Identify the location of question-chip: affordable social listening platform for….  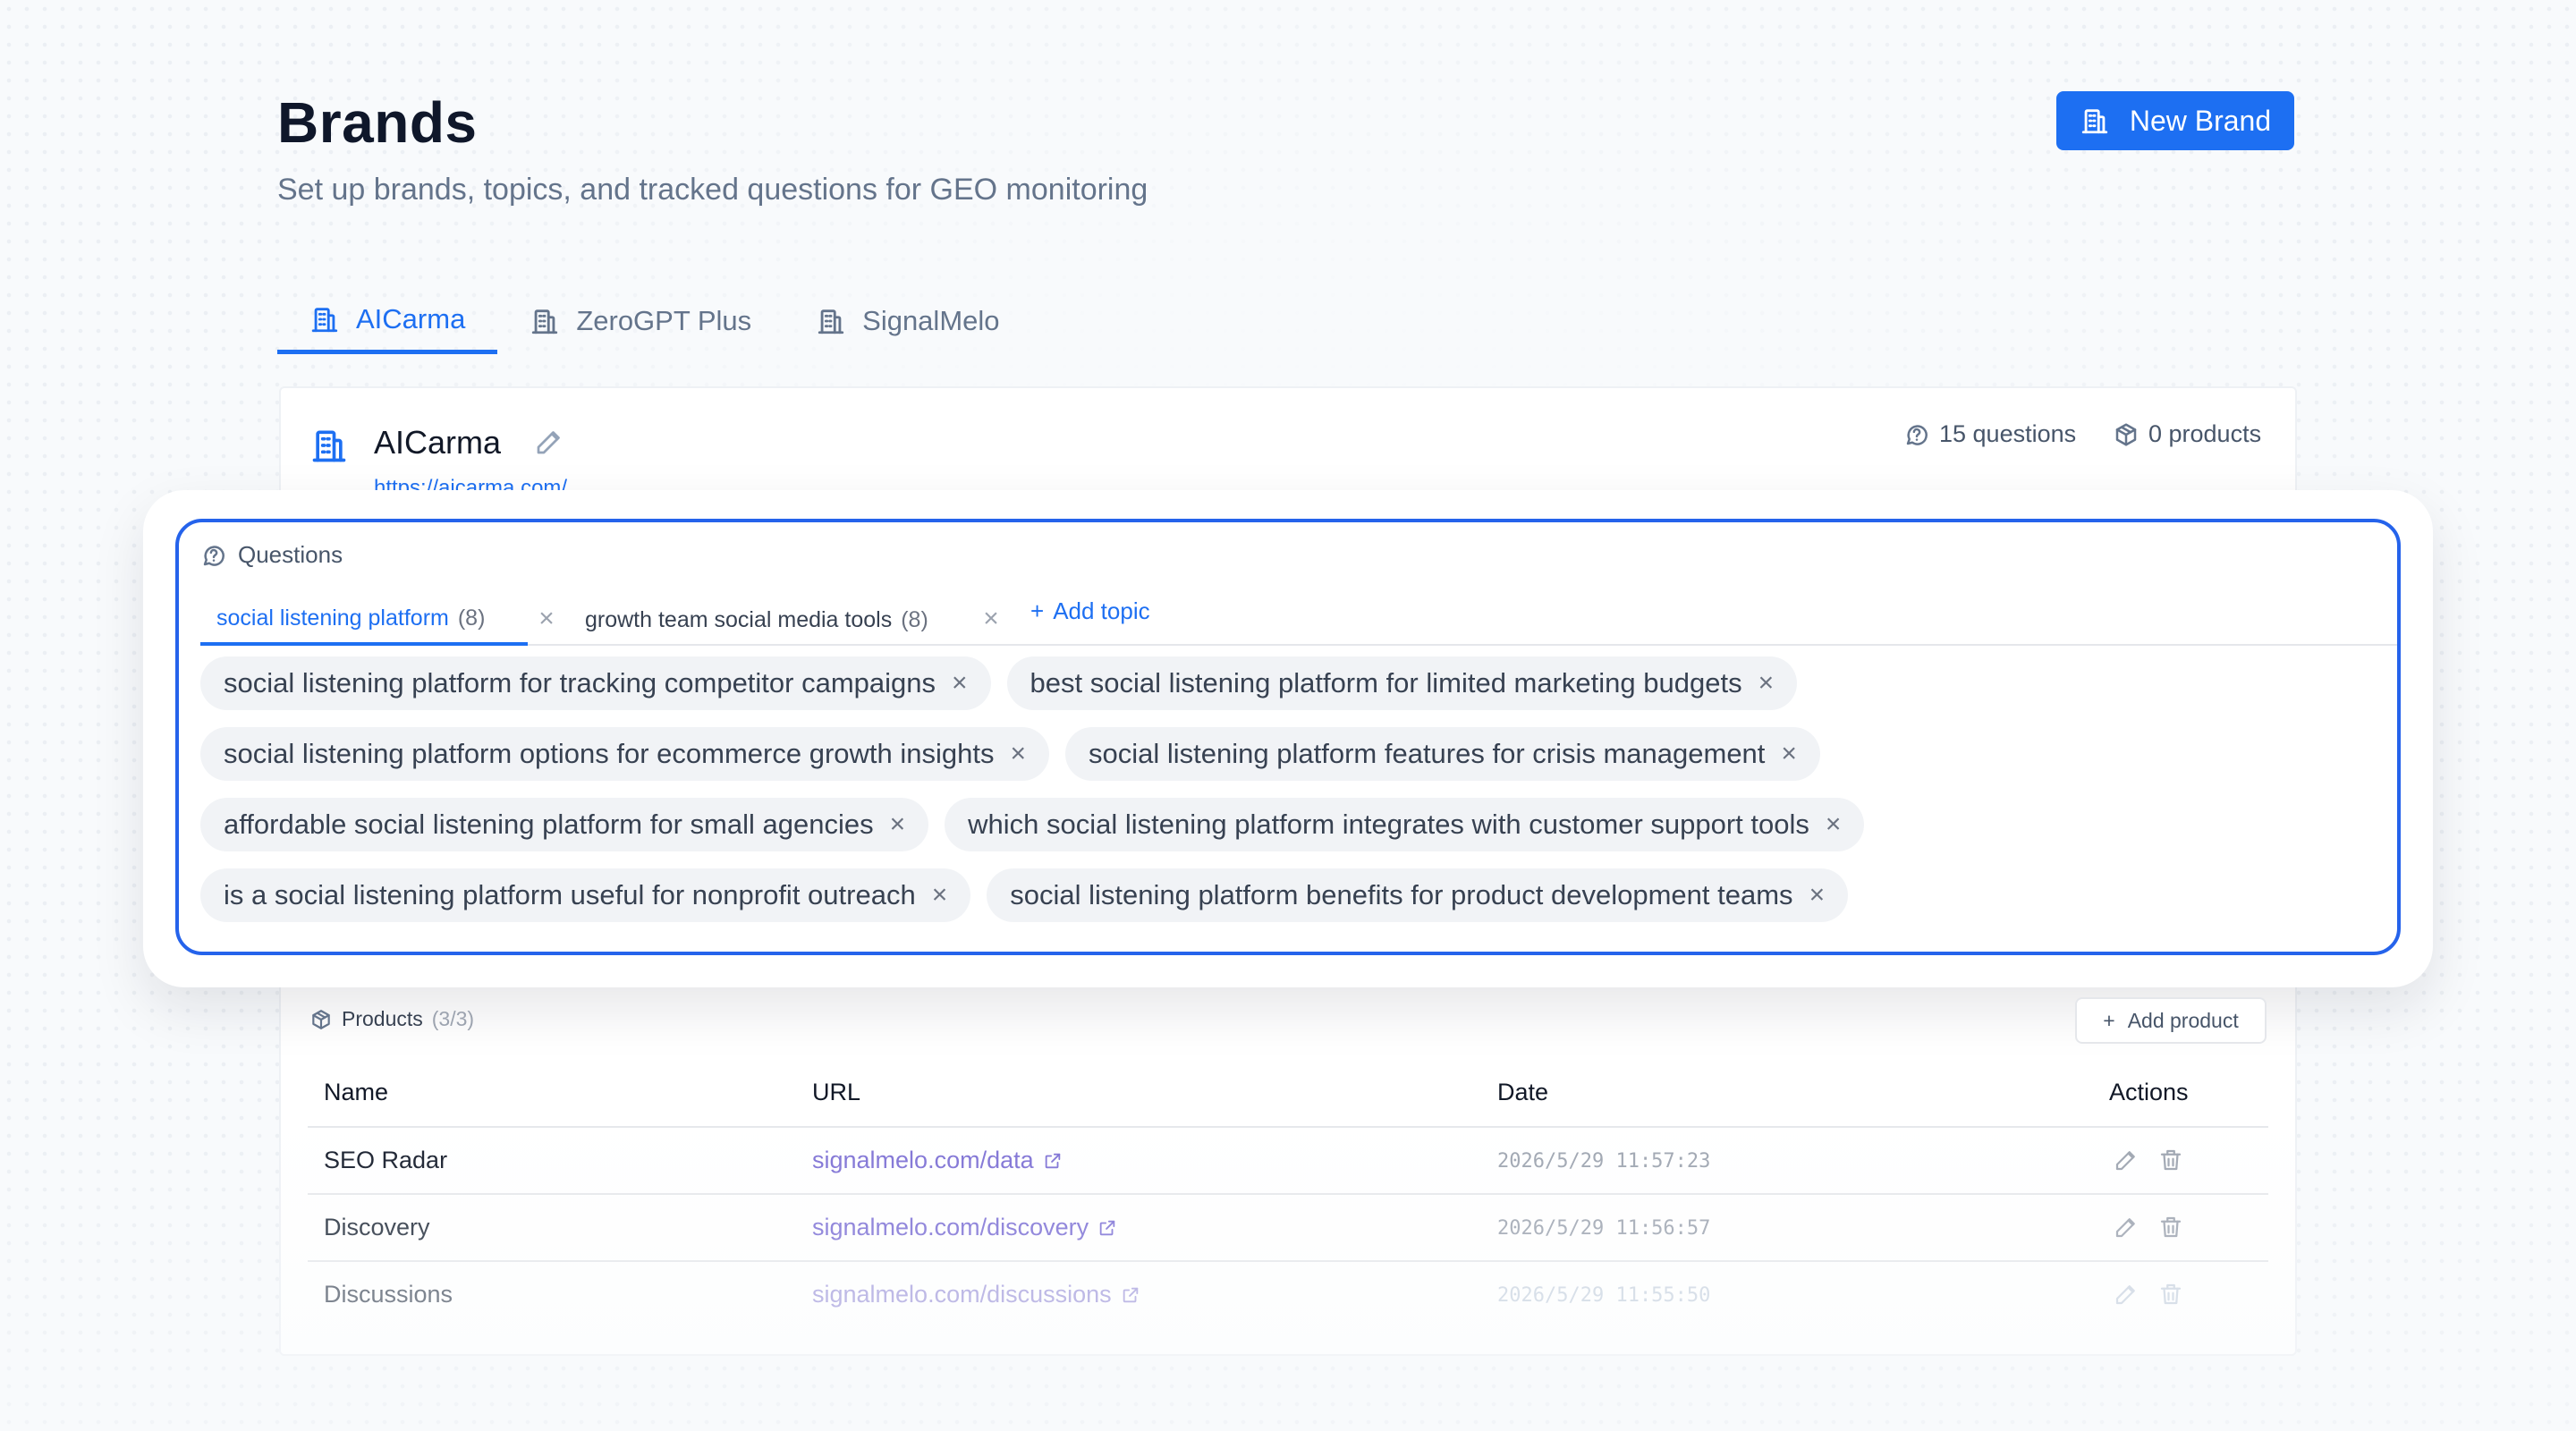
(564, 825).